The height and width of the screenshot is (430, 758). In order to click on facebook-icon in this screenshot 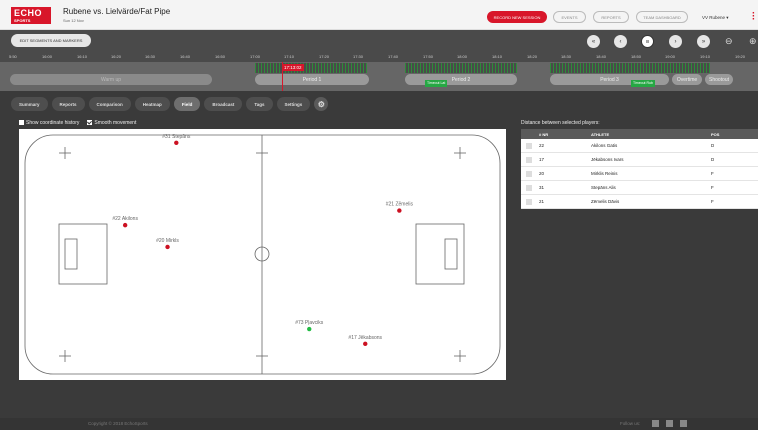, I will do `click(655, 423)`.